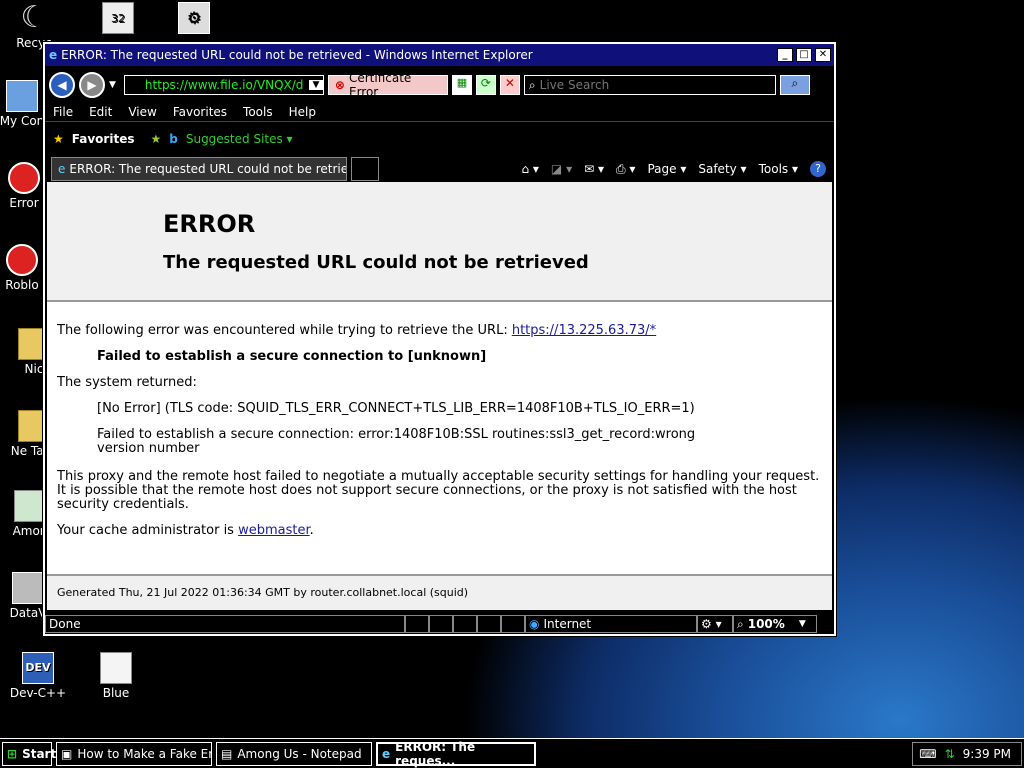  I want to click on taskbar-item-notepad: ▤ Among Us - Notepad, so click(294, 753).